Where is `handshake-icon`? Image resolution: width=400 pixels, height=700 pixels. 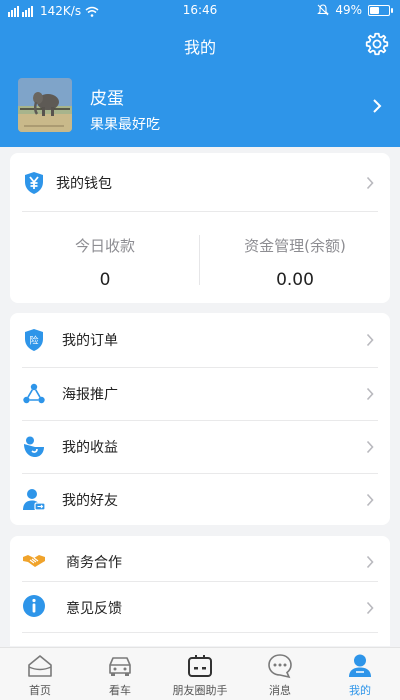
handshake-icon is located at coordinates (34, 561).